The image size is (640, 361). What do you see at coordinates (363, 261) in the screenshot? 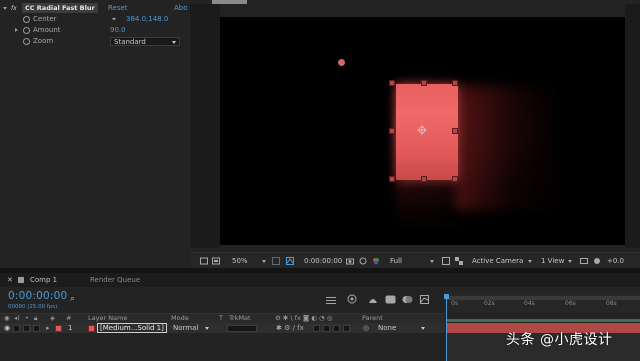
I see `show-snapshot-icon` at bounding box center [363, 261].